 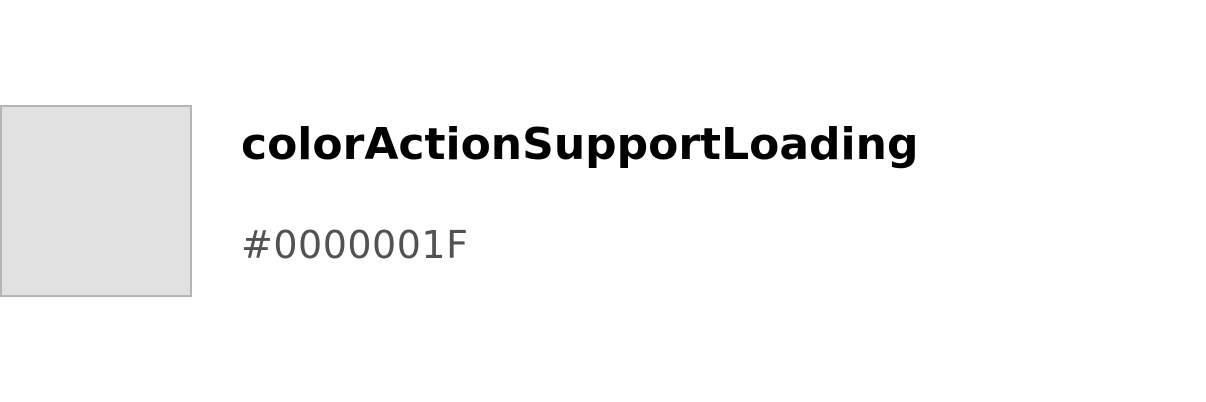 What do you see at coordinates (96, 201) in the screenshot?
I see `color-swatch` at bounding box center [96, 201].